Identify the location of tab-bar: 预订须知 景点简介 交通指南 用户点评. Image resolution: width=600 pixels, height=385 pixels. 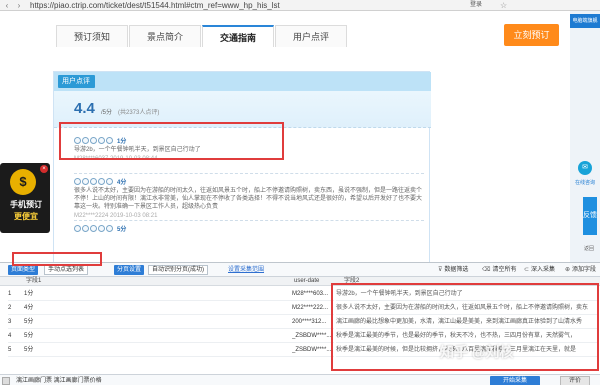
(202, 36).